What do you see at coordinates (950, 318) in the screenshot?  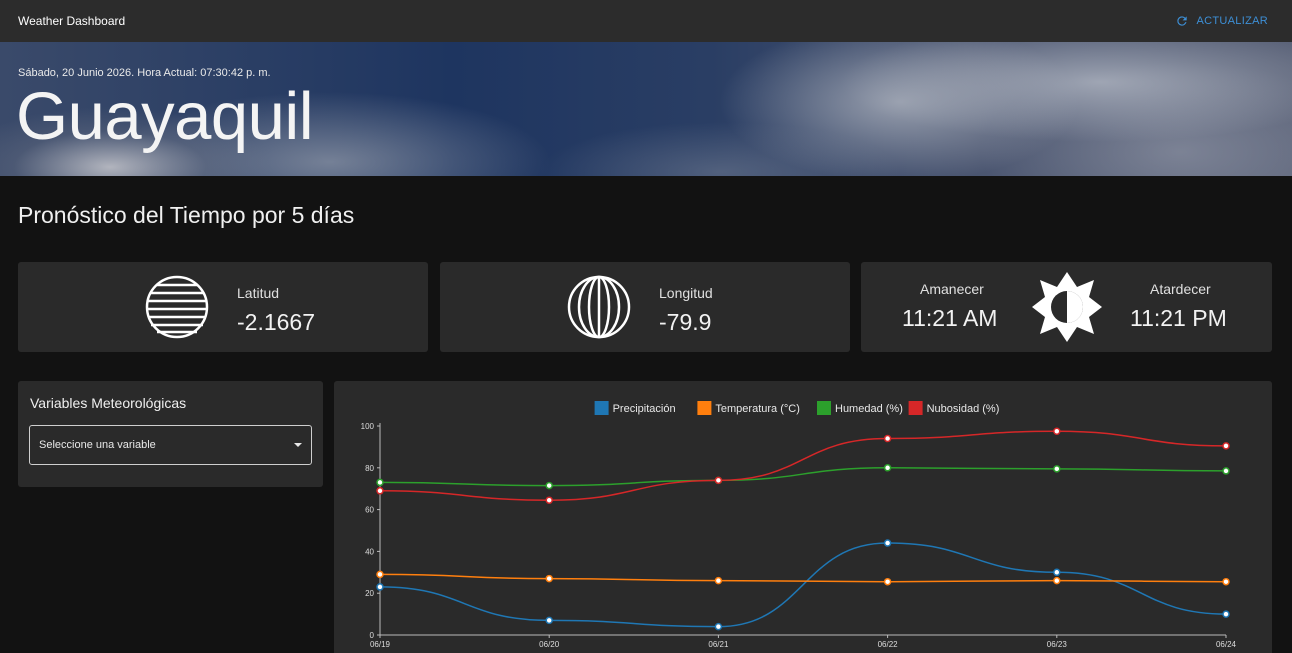 I see `sunrise-value: 11:21 AM` at bounding box center [950, 318].